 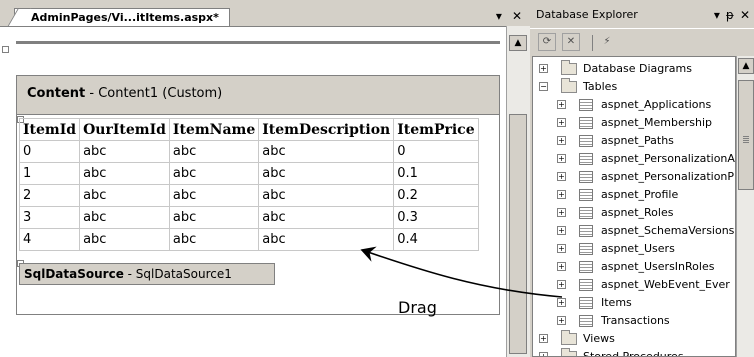 What do you see at coordinates (417, 307) in the screenshot?
I see `drag-annotation-label: Drag` at bounding box center [417, 307].